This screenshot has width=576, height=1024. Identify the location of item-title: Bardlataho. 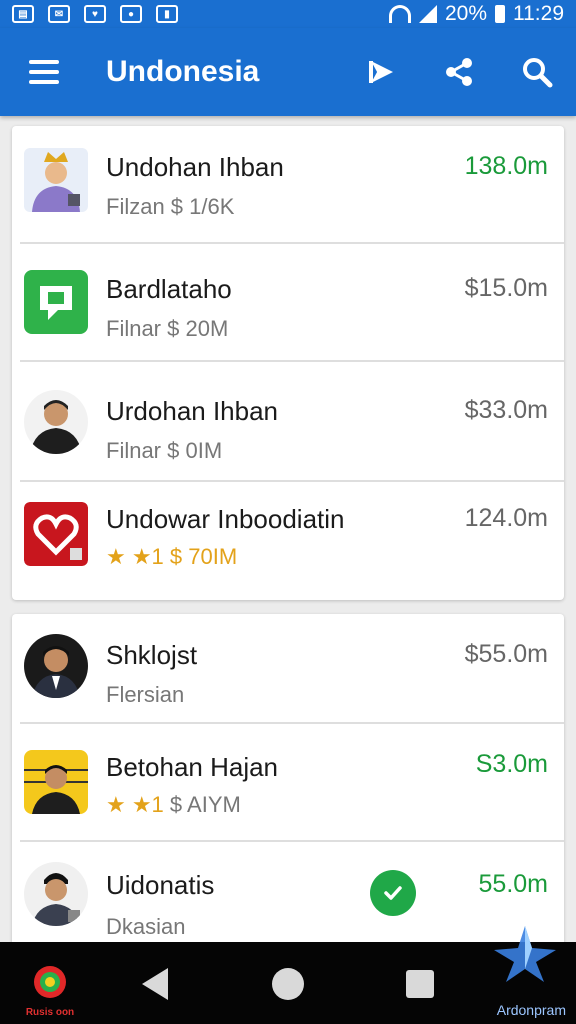
(169, 289).